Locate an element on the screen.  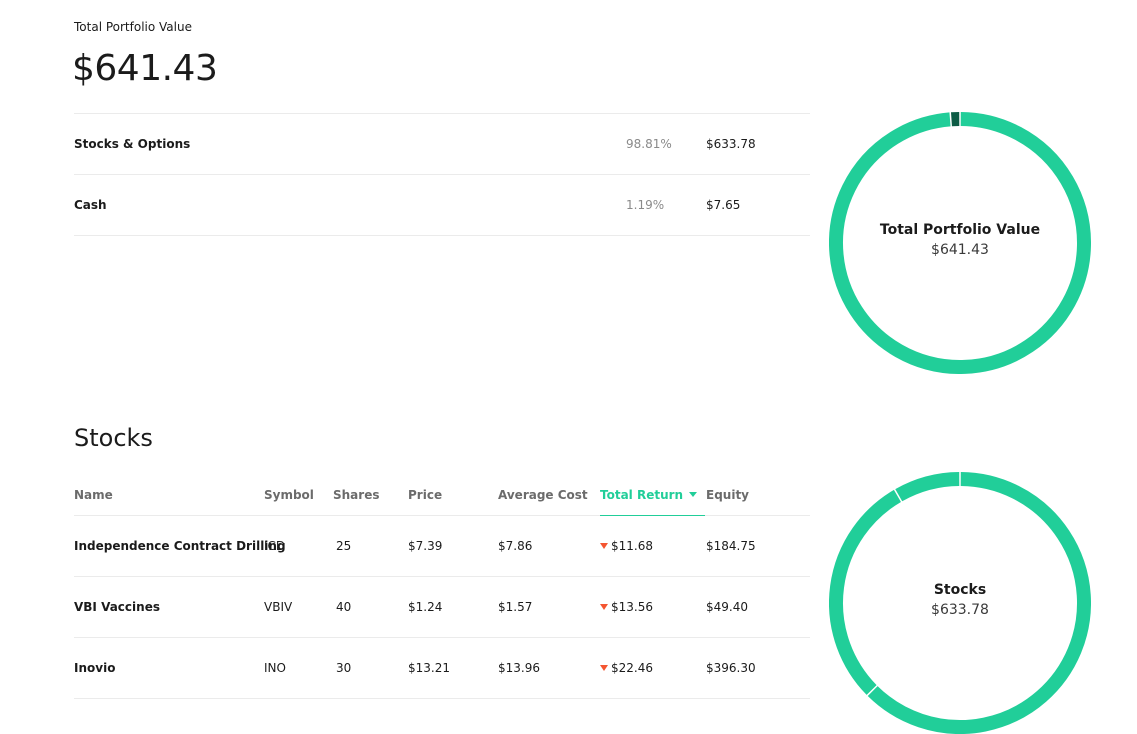
column-header-total-return: Total Return is located at coordinates (648, 495).